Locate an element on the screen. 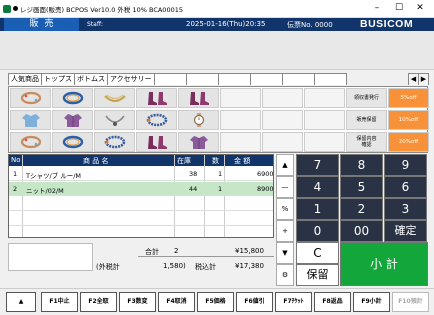 This screenshot has width=434, height=315. bracelet-beads-icon is located at coordinates (157, 120).